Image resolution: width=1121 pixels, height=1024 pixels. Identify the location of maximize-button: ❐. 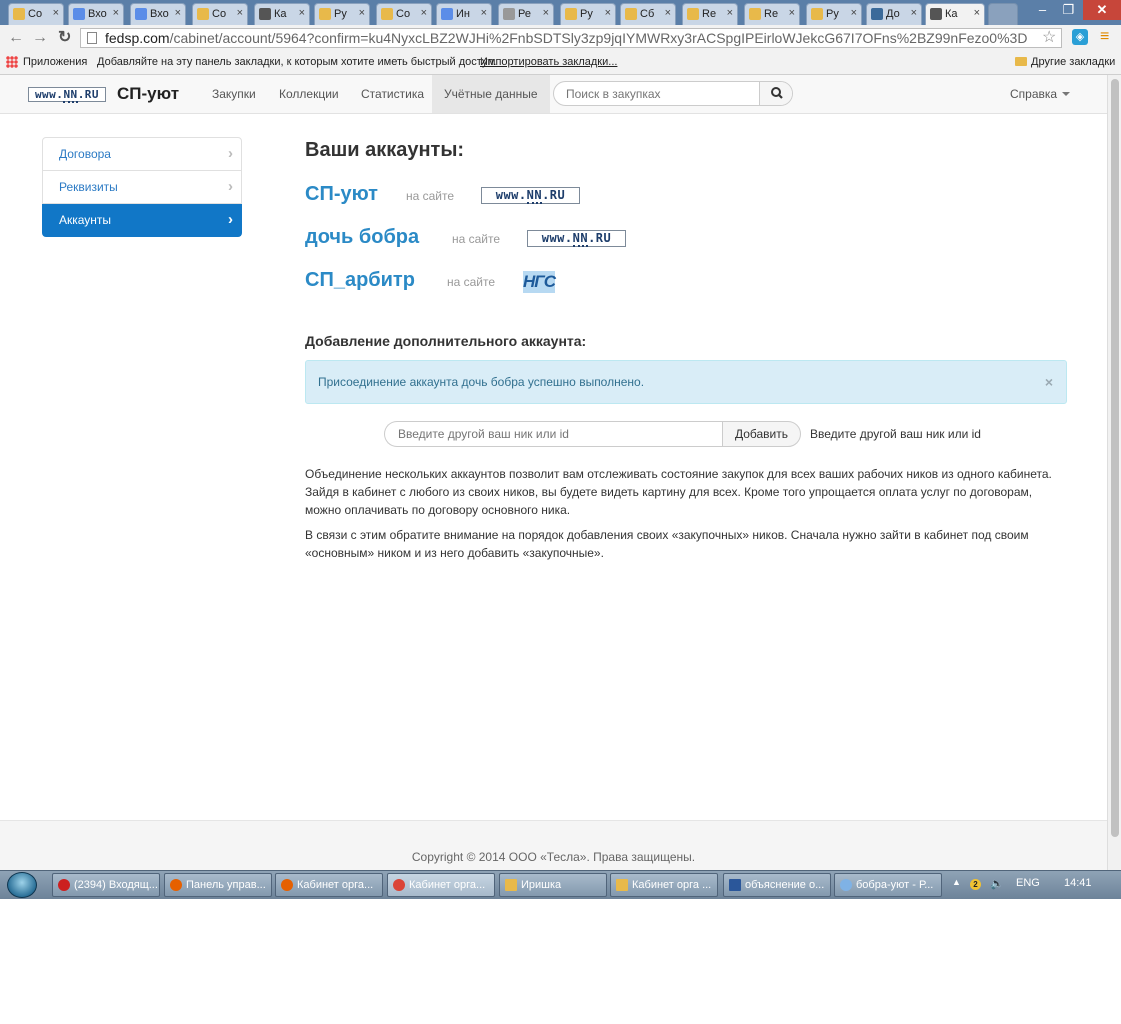
(1068, 10).